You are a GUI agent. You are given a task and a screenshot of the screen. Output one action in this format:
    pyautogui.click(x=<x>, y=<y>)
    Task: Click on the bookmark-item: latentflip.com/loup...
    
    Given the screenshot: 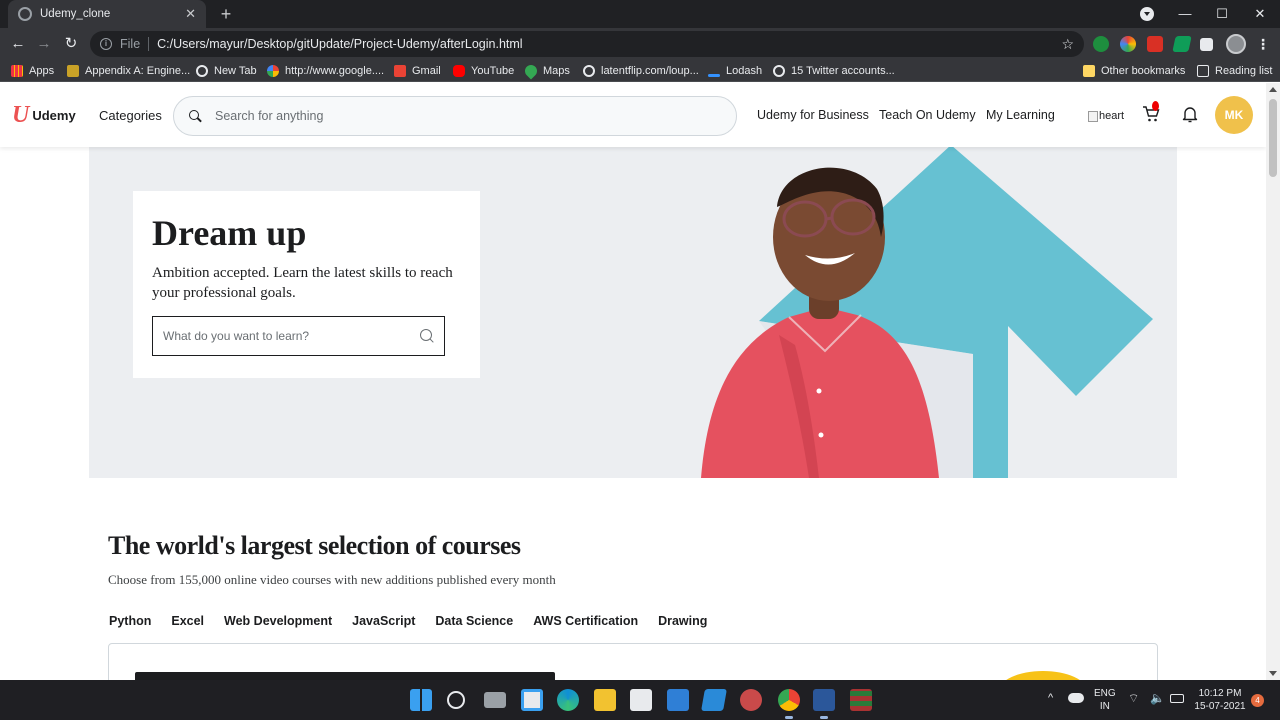 What is the action you would take?
    pyautogui.click(x=641, y=71)
    